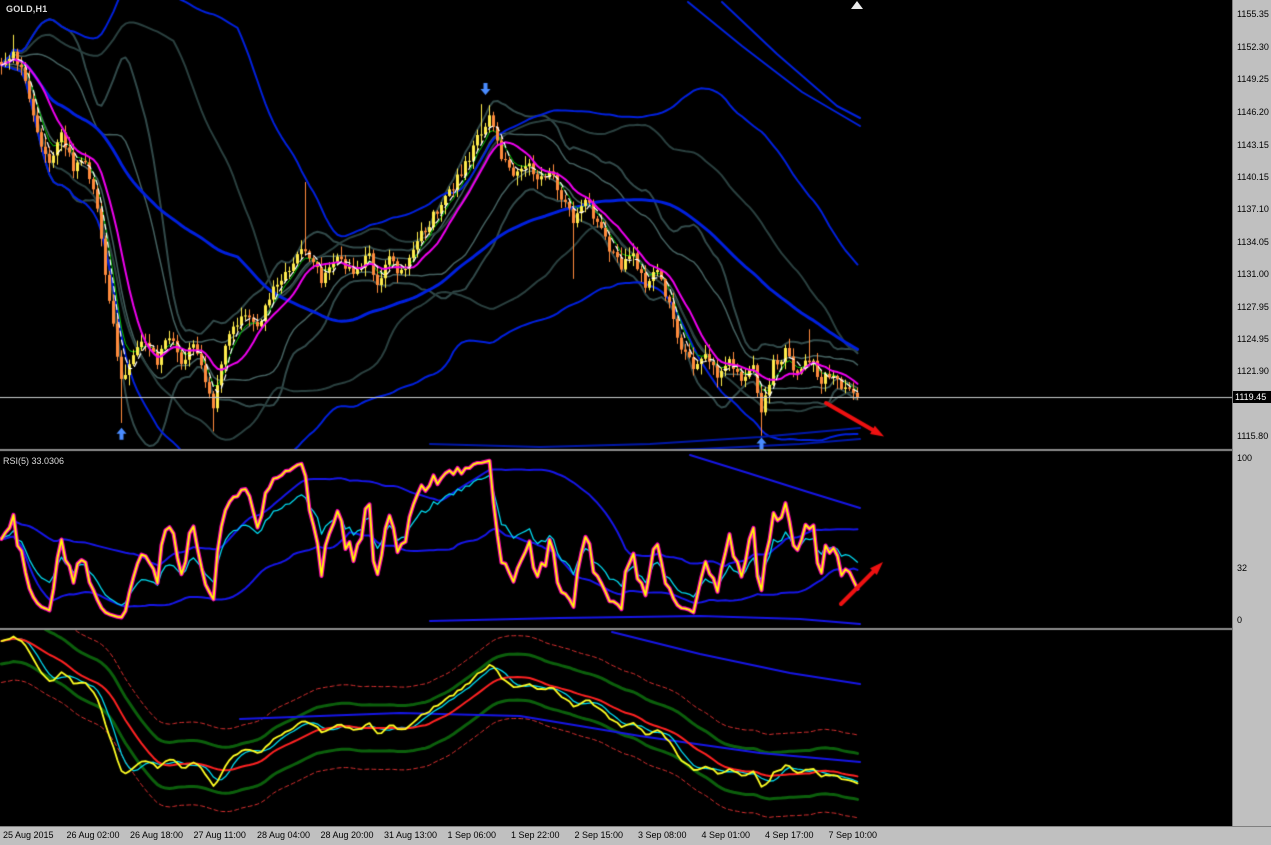 Image resolution: width=1271 pixels, height=845 pixels. What do you see at coordinates (219, 835) in the screenshot?
I see `time-scale-label: 27 Aug 11:00` at bounding box center [219, 835].